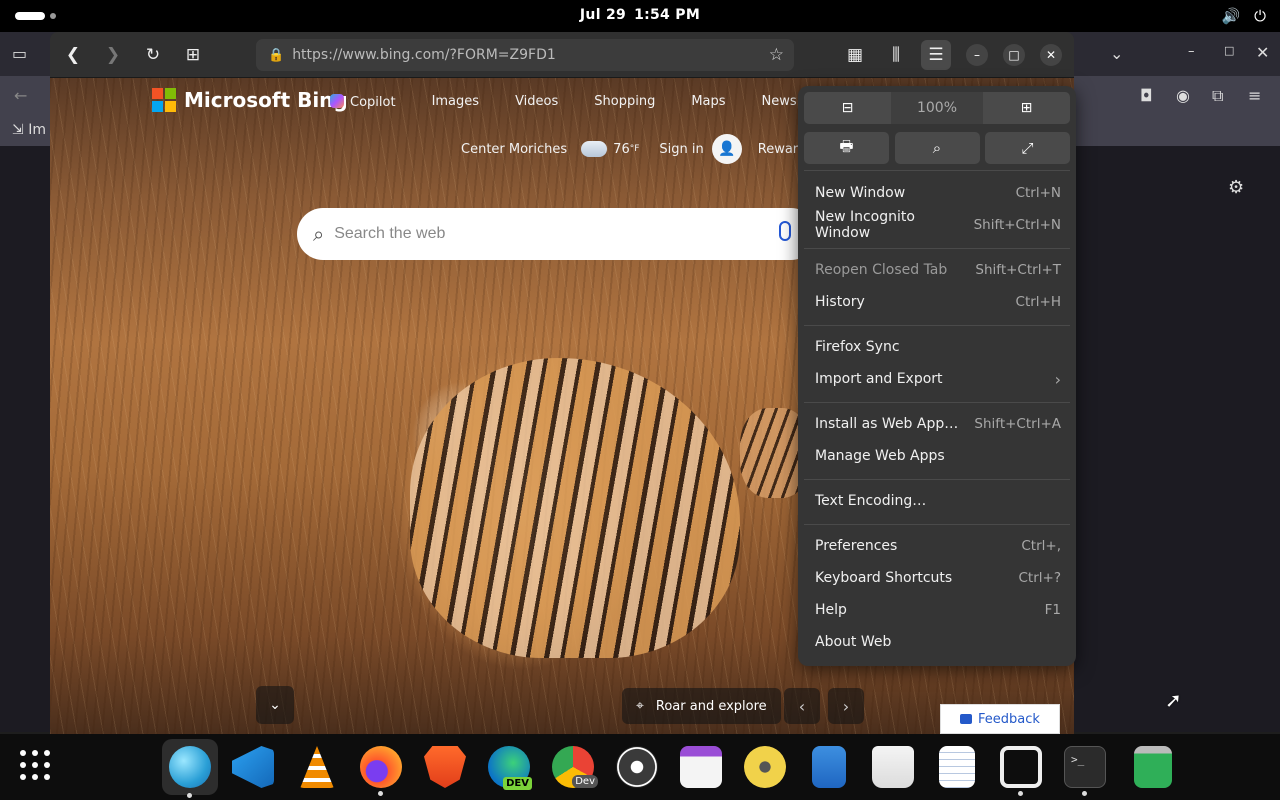 The image size is (1280, 800). What do you see at coordinates (1183, 95) in the screenshot?
I see `account-icon: ◉` at bounding box center [1183, 95].